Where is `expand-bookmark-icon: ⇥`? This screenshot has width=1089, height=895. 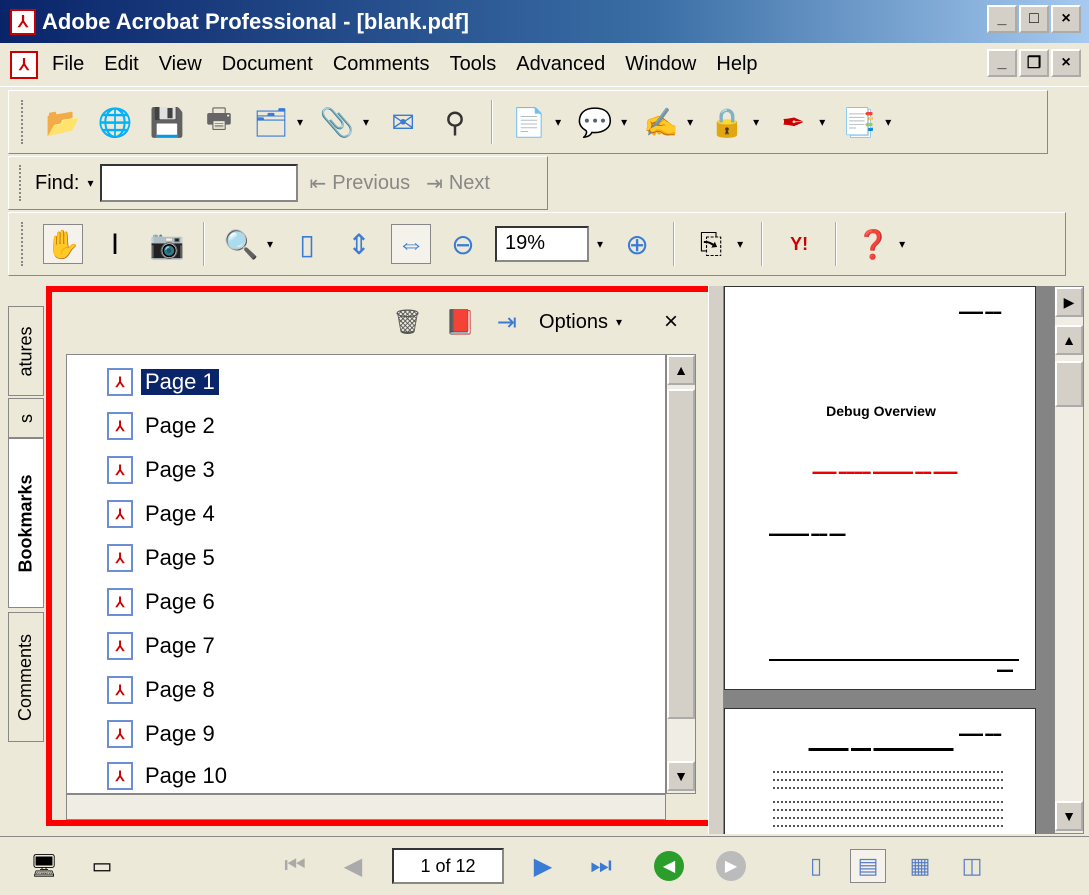 expand-bookmark-icon: ⇥ is located at coordinates (507, 322).